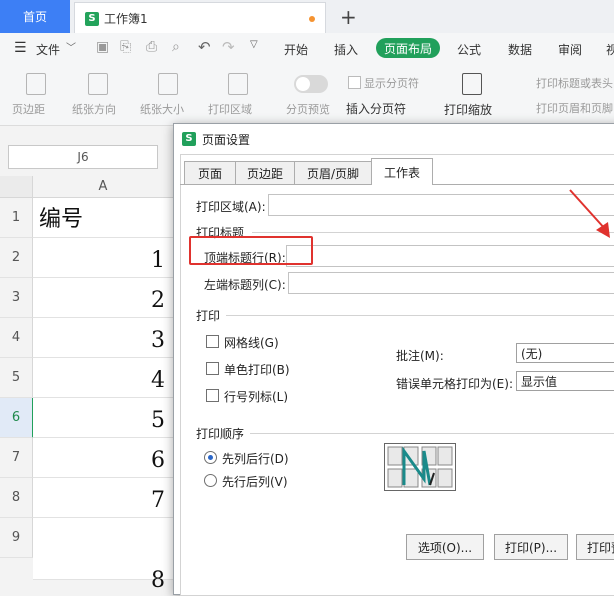 The width and height of the screenshot is (614, 596). I want to click on top-rows-input, so click(450, 256).